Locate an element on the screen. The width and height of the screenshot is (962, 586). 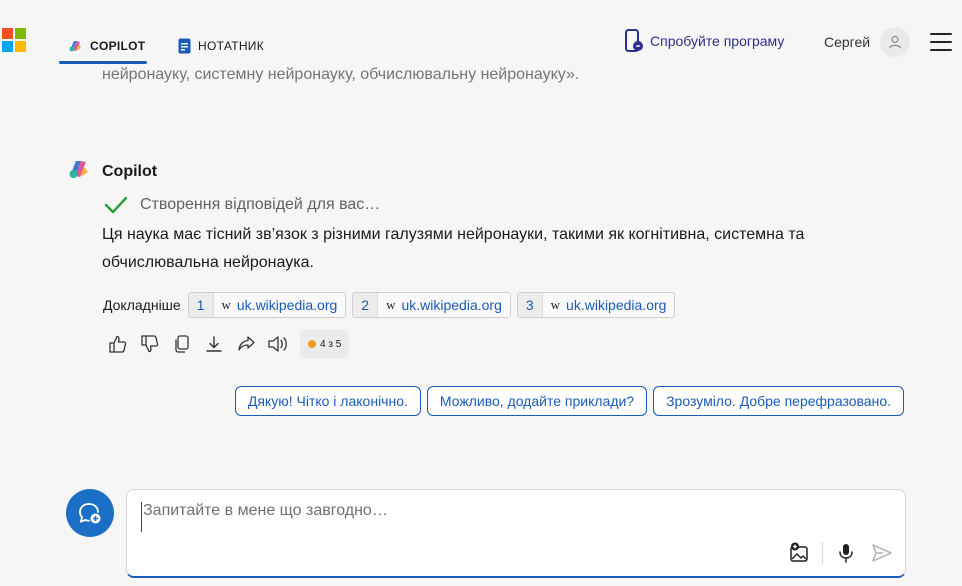
try-app-label: Спробуйте програму is located at coordinates (717, 41).